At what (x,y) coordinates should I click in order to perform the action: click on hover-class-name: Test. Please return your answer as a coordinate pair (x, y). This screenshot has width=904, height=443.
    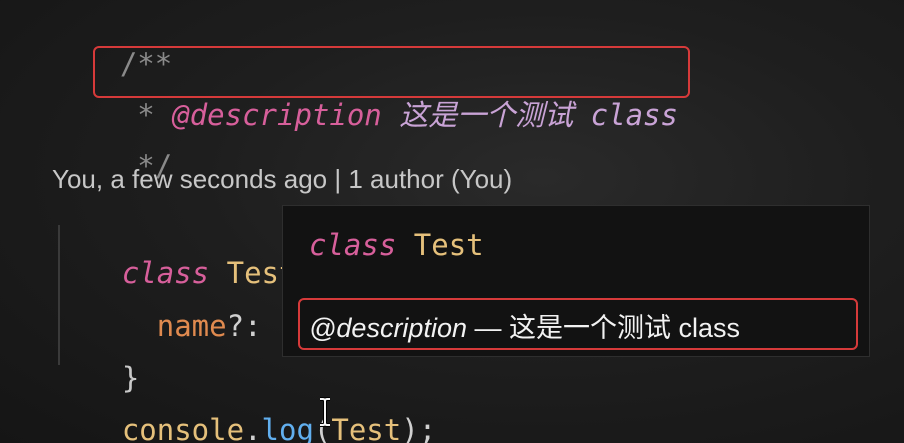
    Looking at the image, I should click on (440, 245).